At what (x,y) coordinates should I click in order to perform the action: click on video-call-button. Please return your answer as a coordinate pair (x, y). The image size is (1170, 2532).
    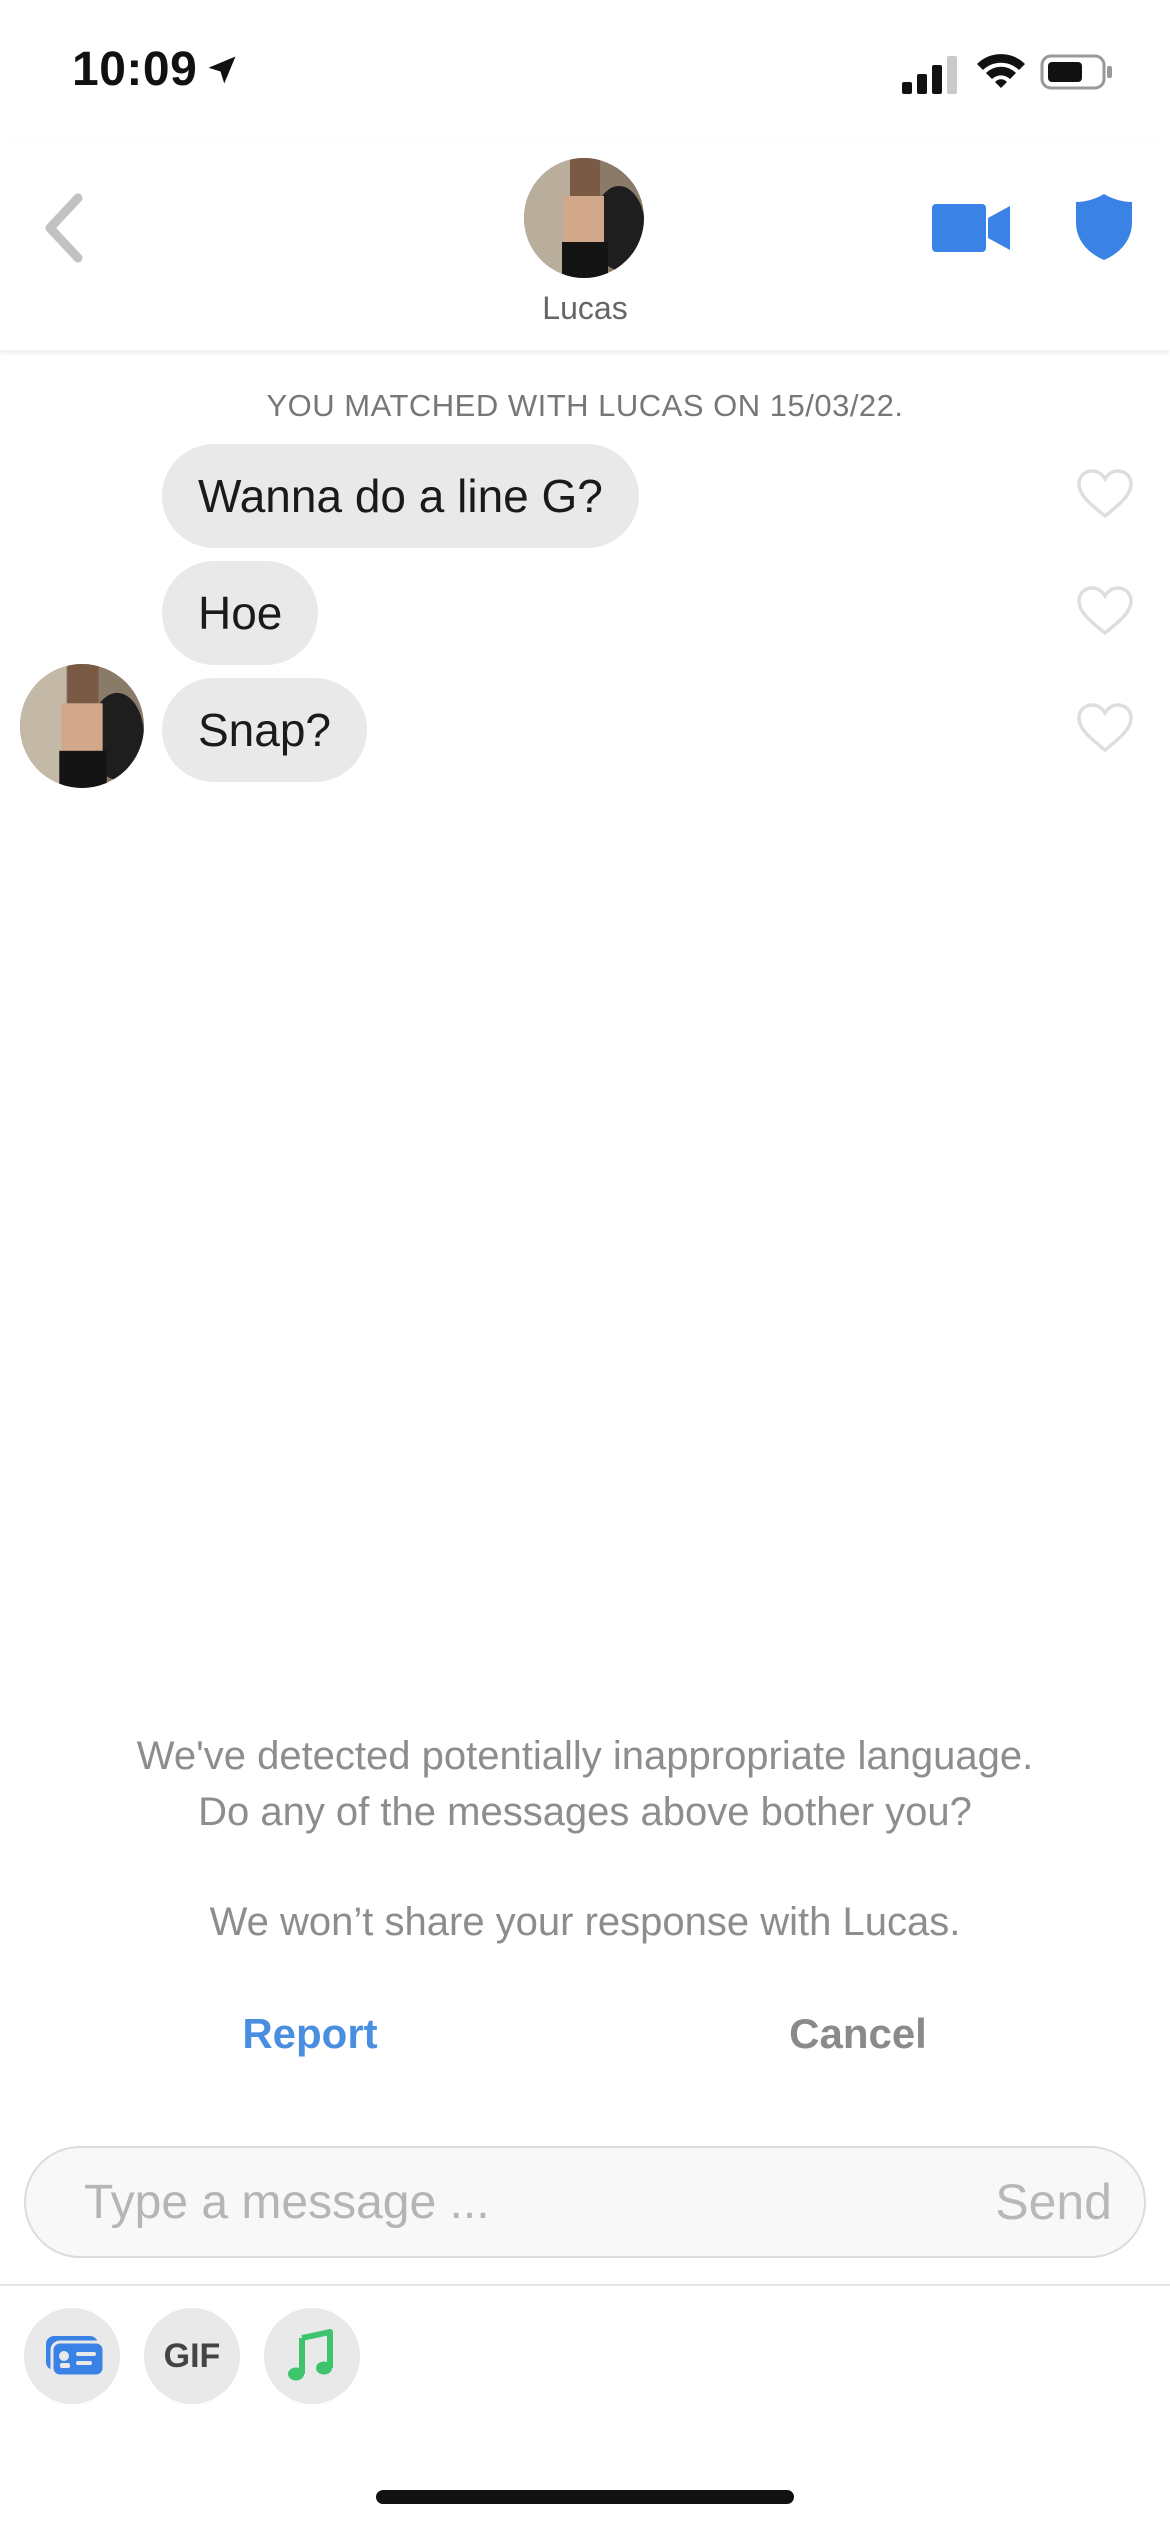
    Looking at the image, I should click on (972, 228).